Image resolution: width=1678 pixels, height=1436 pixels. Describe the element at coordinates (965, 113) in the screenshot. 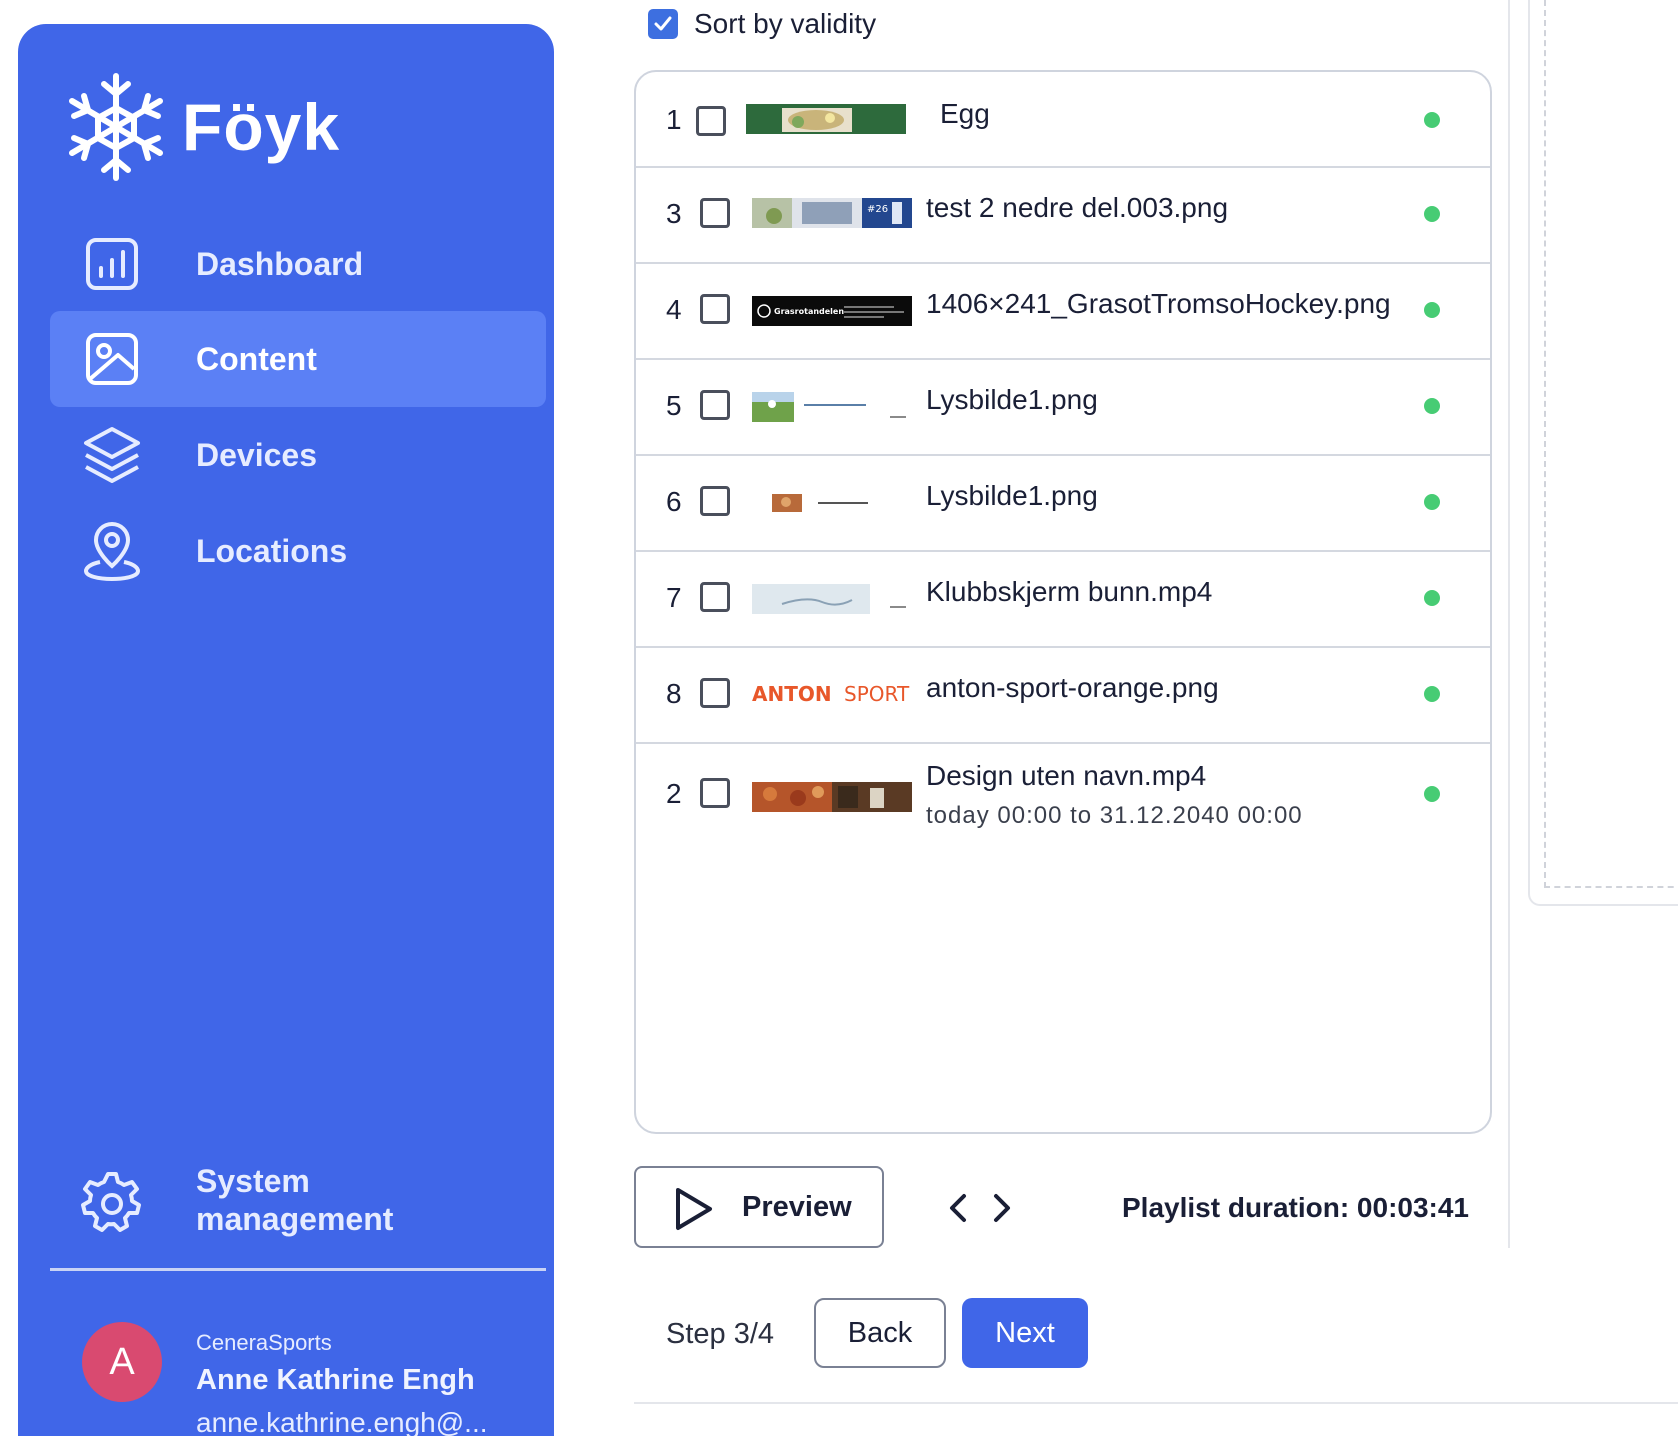

I see `row-name: Egg` at that location.